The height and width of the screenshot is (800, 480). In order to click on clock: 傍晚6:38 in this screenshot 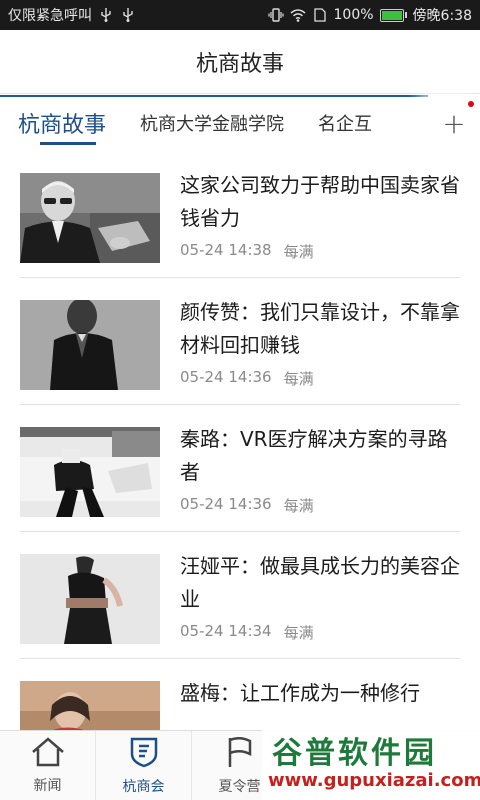, I will do `click(442, 16)`.